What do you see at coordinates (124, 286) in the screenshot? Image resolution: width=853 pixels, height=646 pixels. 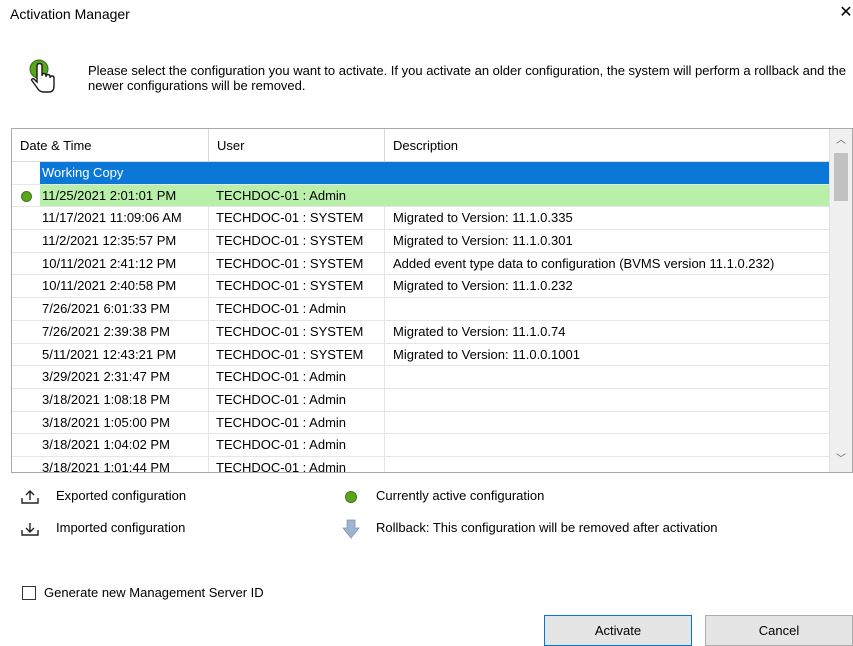 I see `cell-date: 10/11/2021 2:40:58 PM` at bounding box center [124, 286].